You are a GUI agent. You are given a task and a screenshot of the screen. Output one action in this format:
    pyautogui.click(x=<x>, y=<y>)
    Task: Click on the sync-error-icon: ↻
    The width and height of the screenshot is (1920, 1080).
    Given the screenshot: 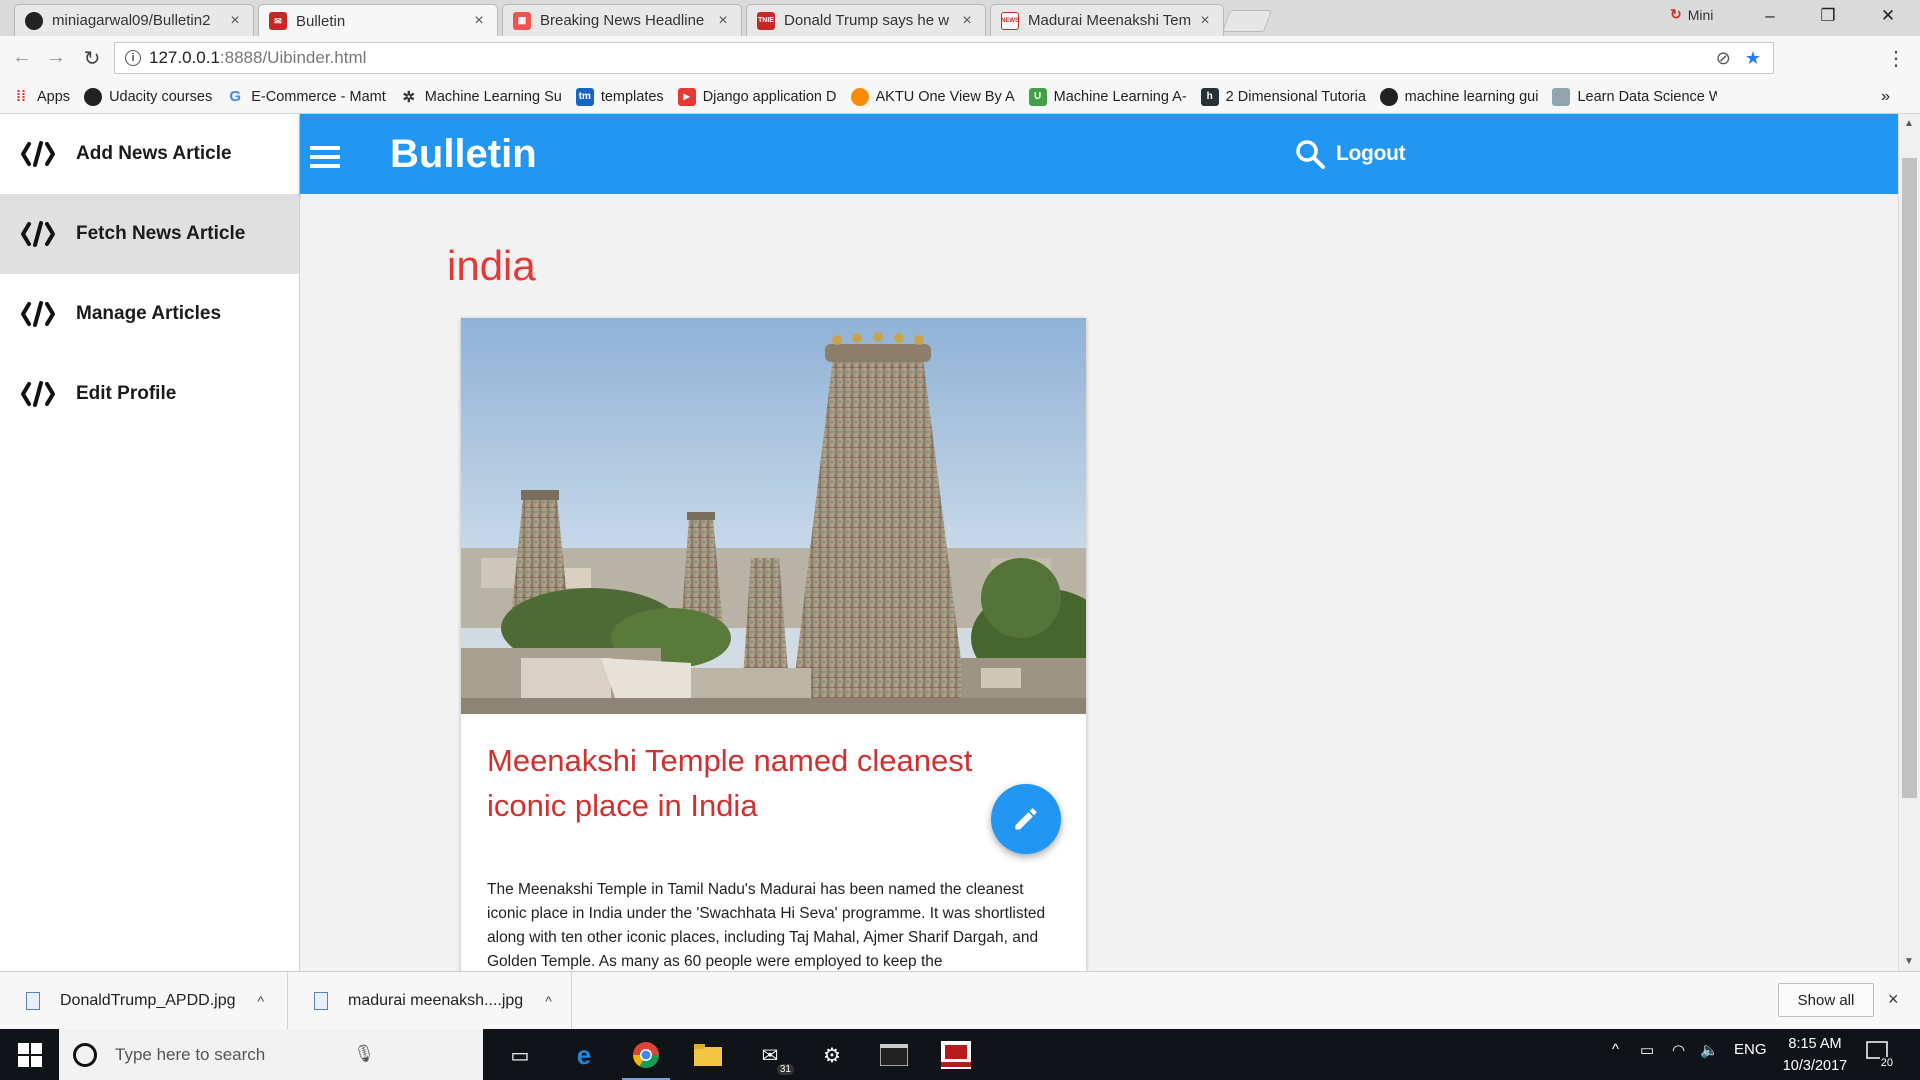 What is the action you would take?
    pyautogui.click(x=1676, y=14)
    